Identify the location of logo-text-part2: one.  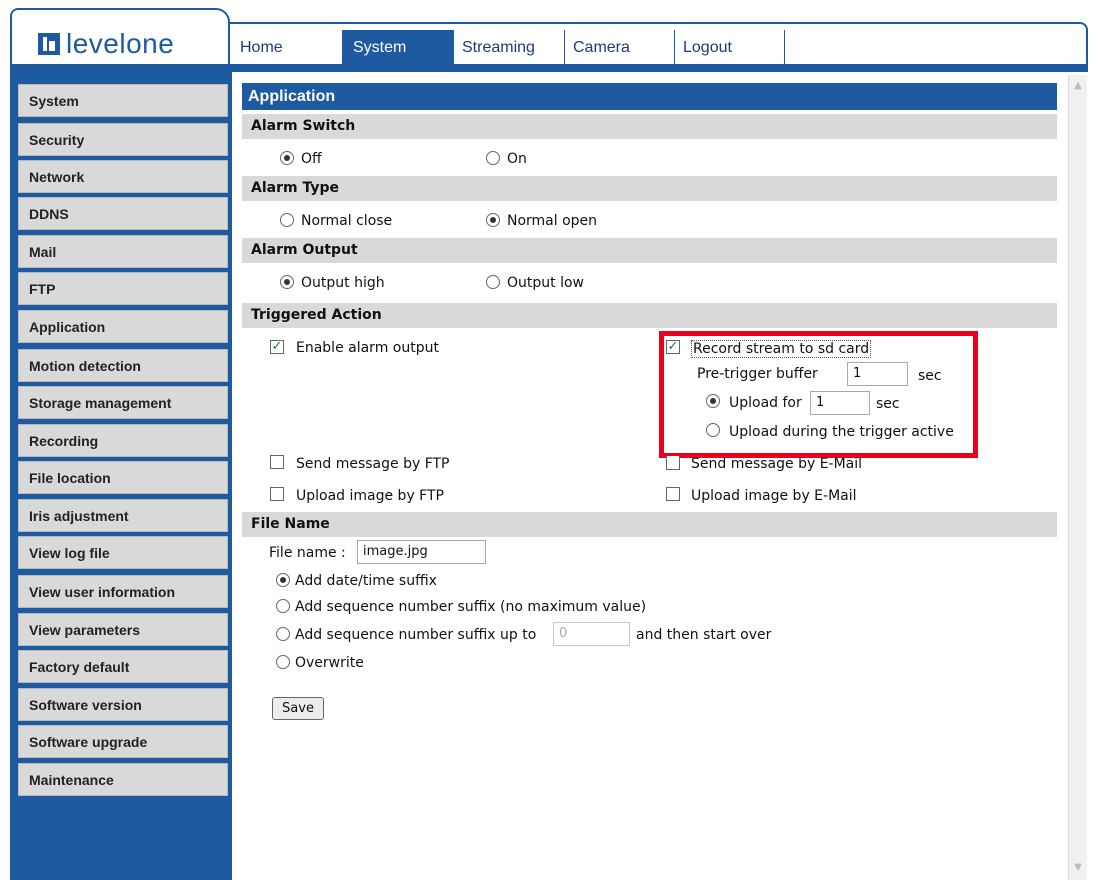
(150, 43).